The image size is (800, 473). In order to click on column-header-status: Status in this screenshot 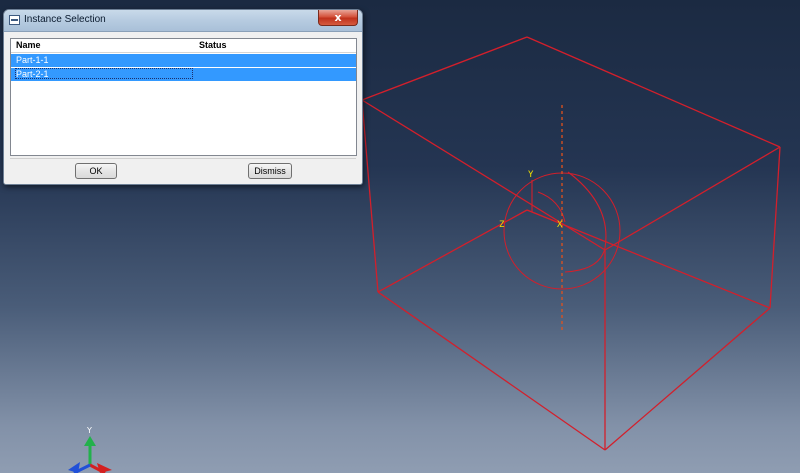, I will do `click(213, 45)`.